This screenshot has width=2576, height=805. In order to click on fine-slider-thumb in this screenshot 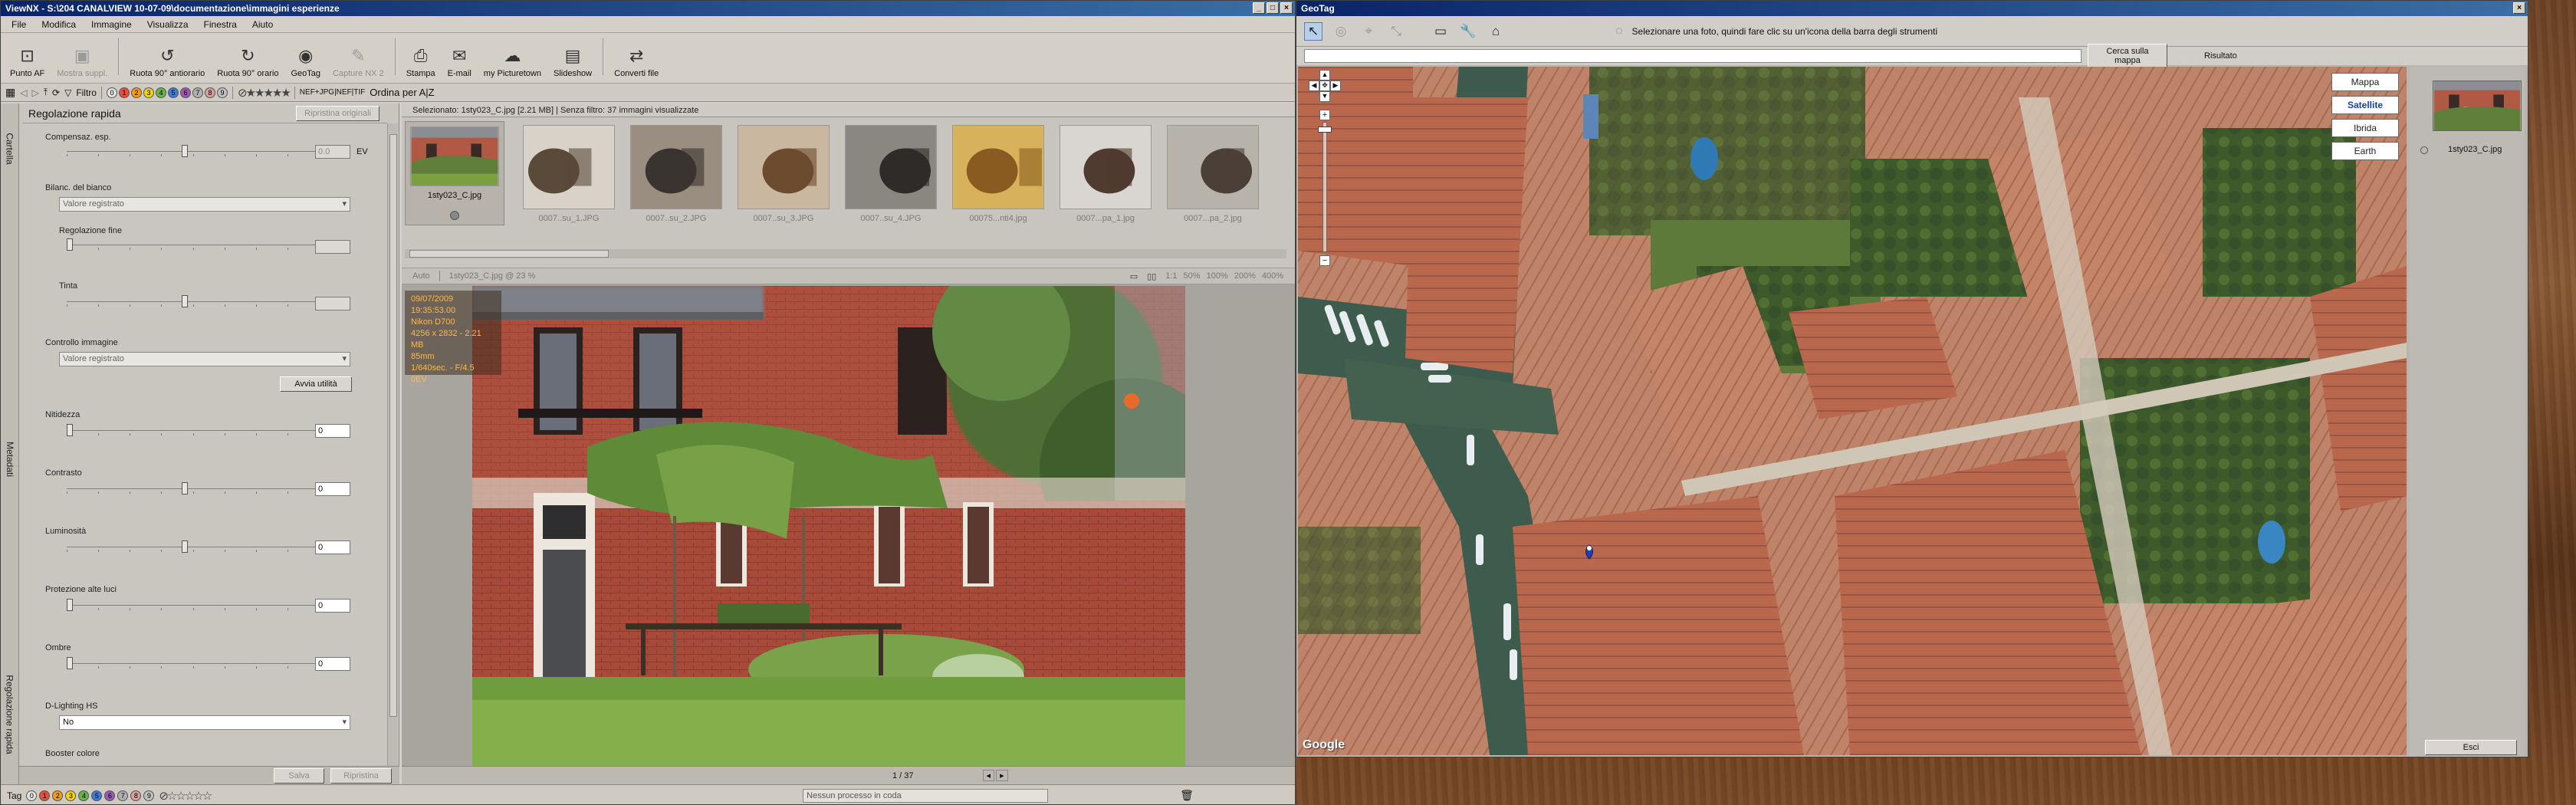, I will do `click(70, 245)`.